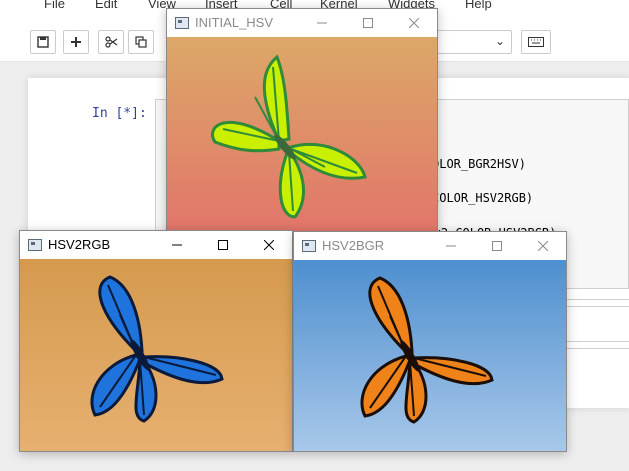 The image size is (629, 471). What do you see at coordinates (353, 245) in the screenshot?
I see `window-title: HSV2BGR` at bounding box center [353, 245].